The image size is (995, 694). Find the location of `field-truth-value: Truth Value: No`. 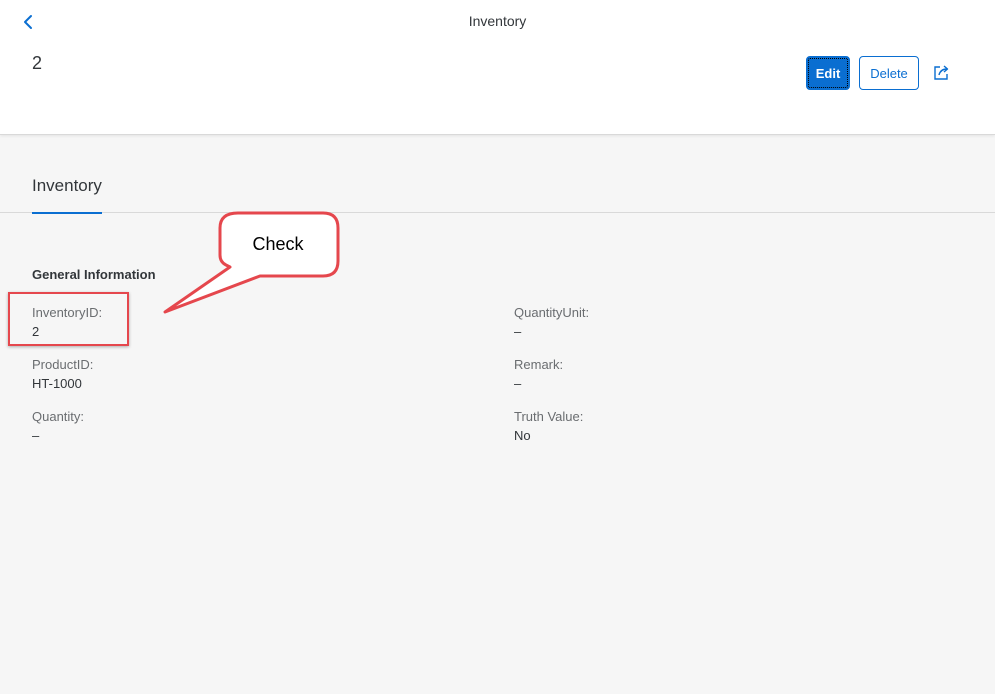

field-truth-value: Truth Value: No is located at coordinates (548, 426).